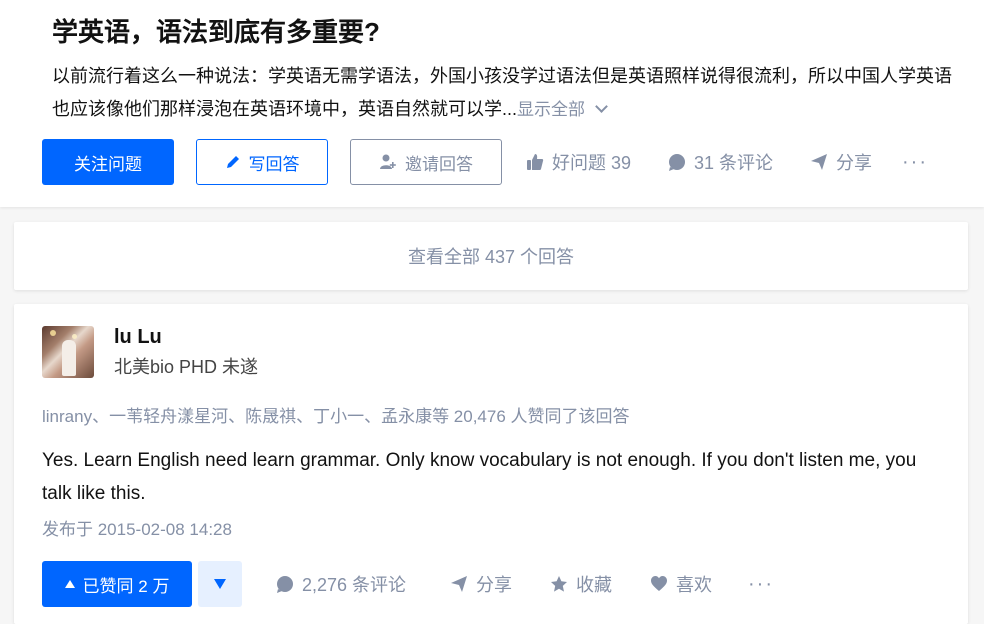 The image size is (984, 624). I want to click on avatar-figure, so click(69, 358).